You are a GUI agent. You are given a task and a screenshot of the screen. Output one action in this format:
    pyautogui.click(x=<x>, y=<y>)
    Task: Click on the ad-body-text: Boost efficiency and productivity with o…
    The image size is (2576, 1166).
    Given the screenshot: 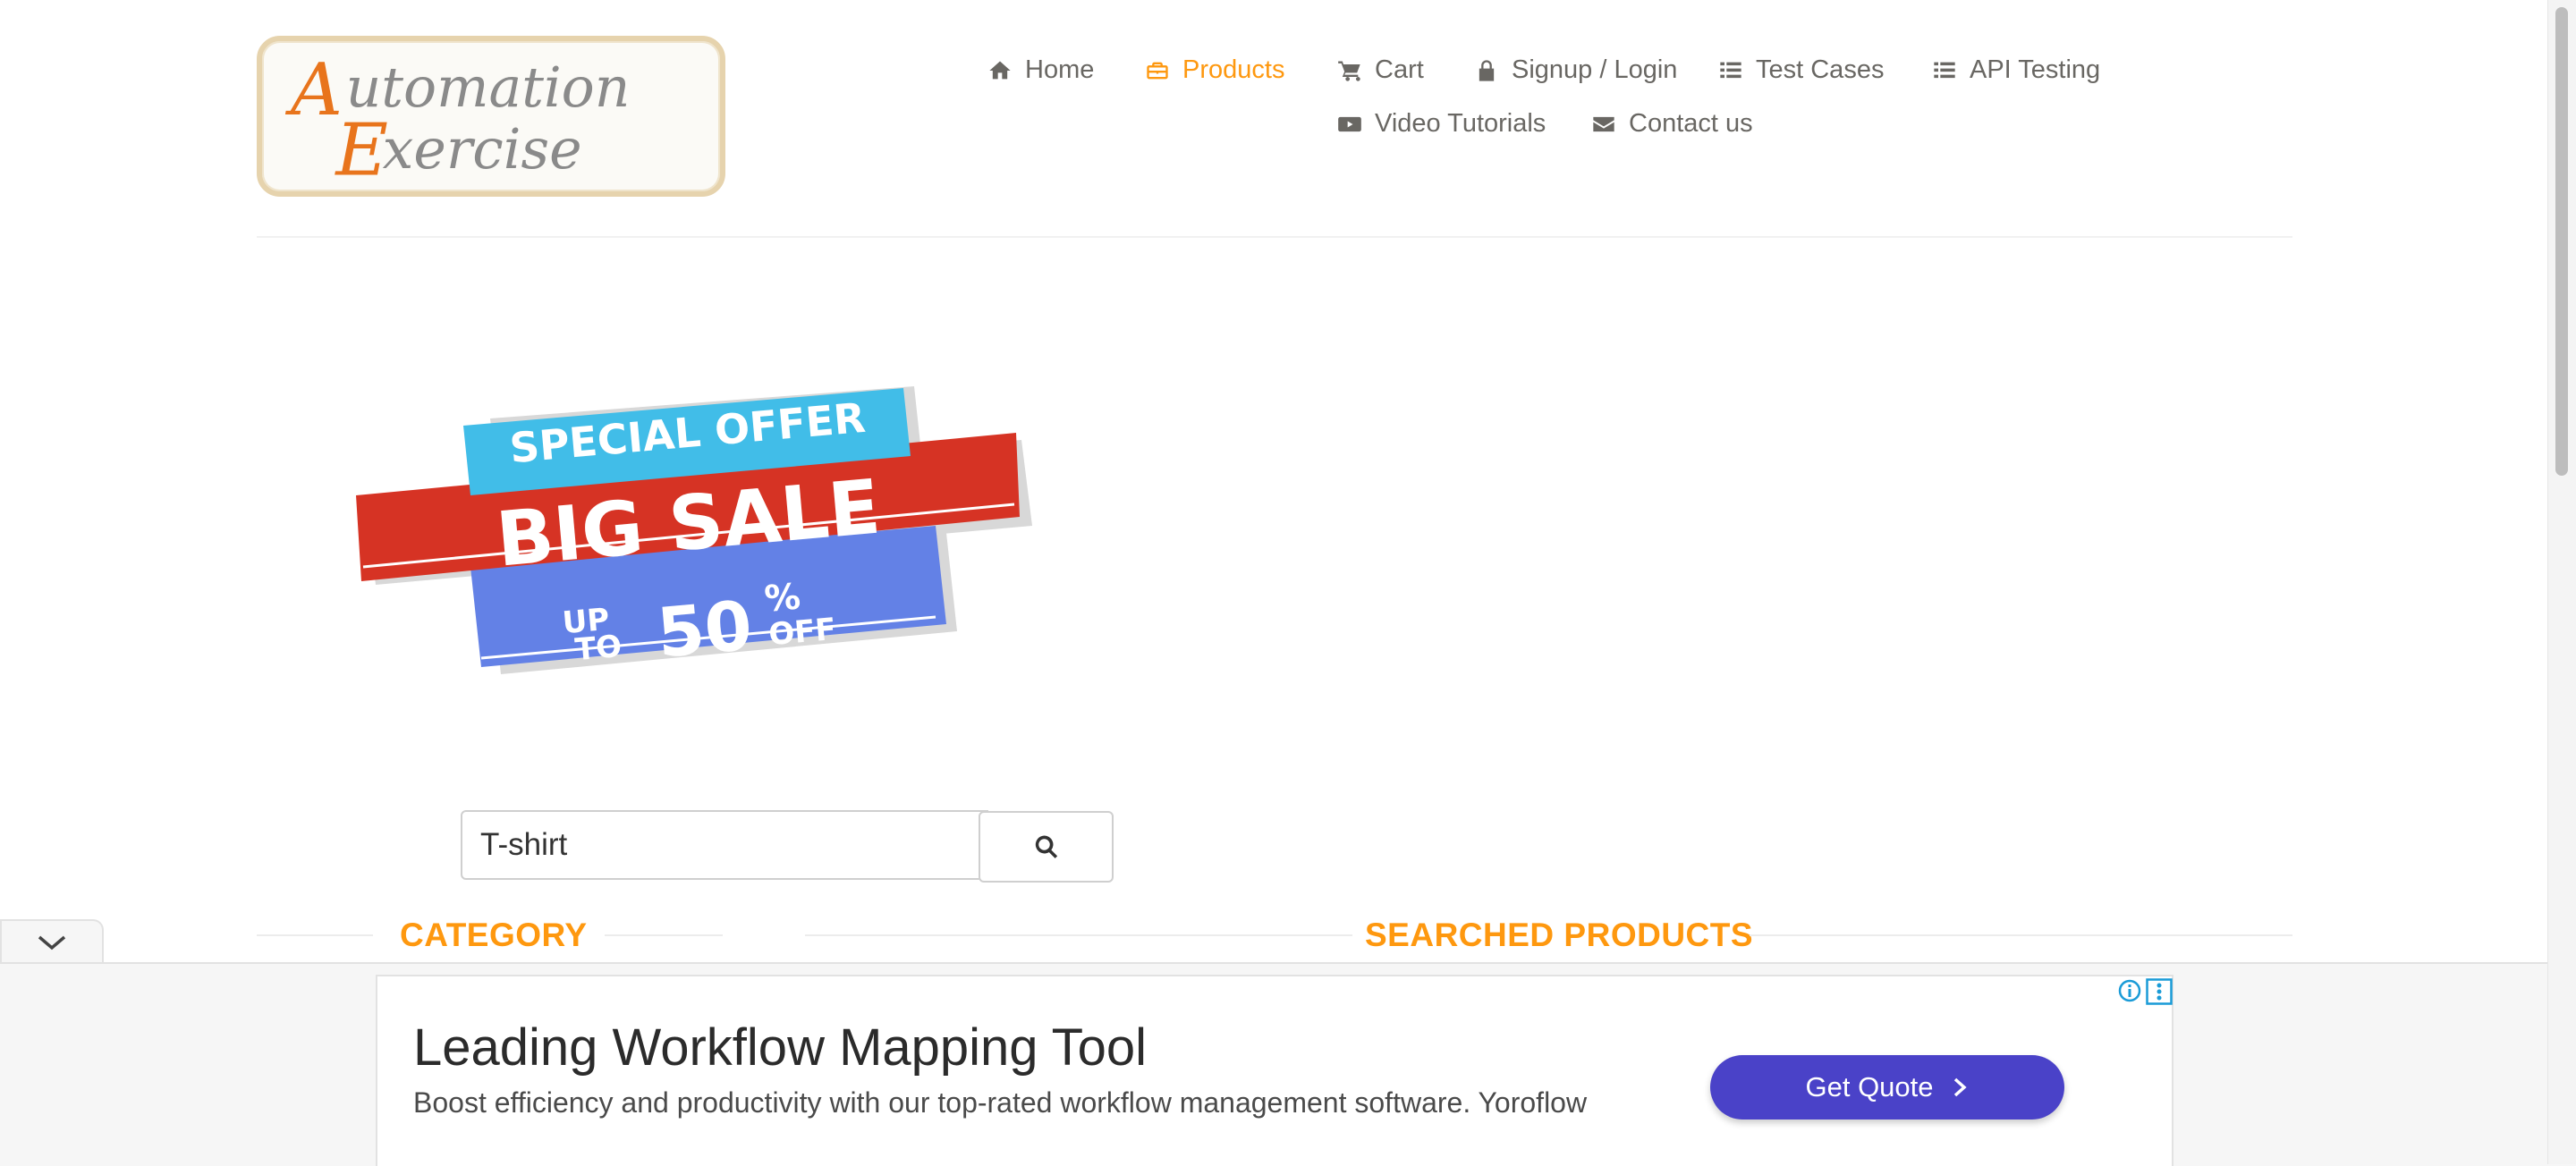 What is the action you would take?
    pyautogui.click(x=1000, y=1102)
    